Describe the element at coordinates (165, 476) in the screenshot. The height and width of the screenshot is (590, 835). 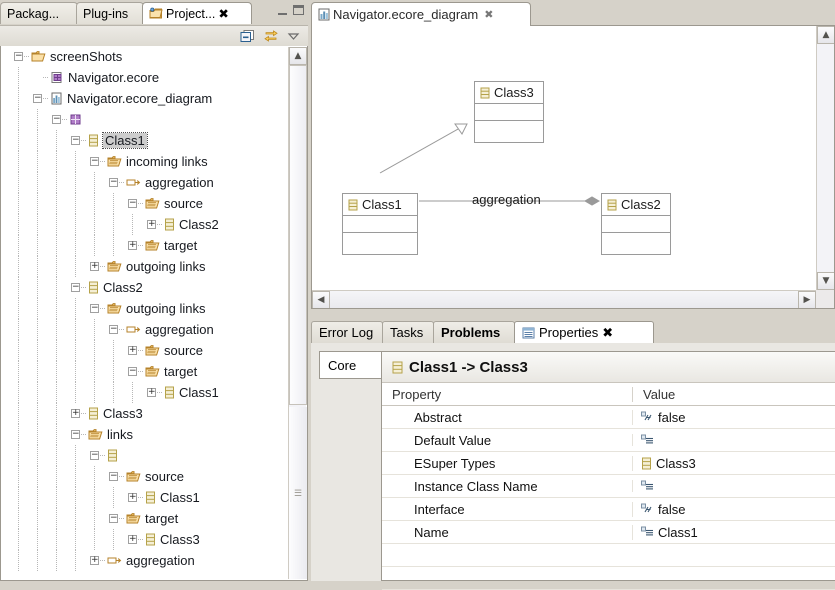
I see `tree-item-label: source` at that location.